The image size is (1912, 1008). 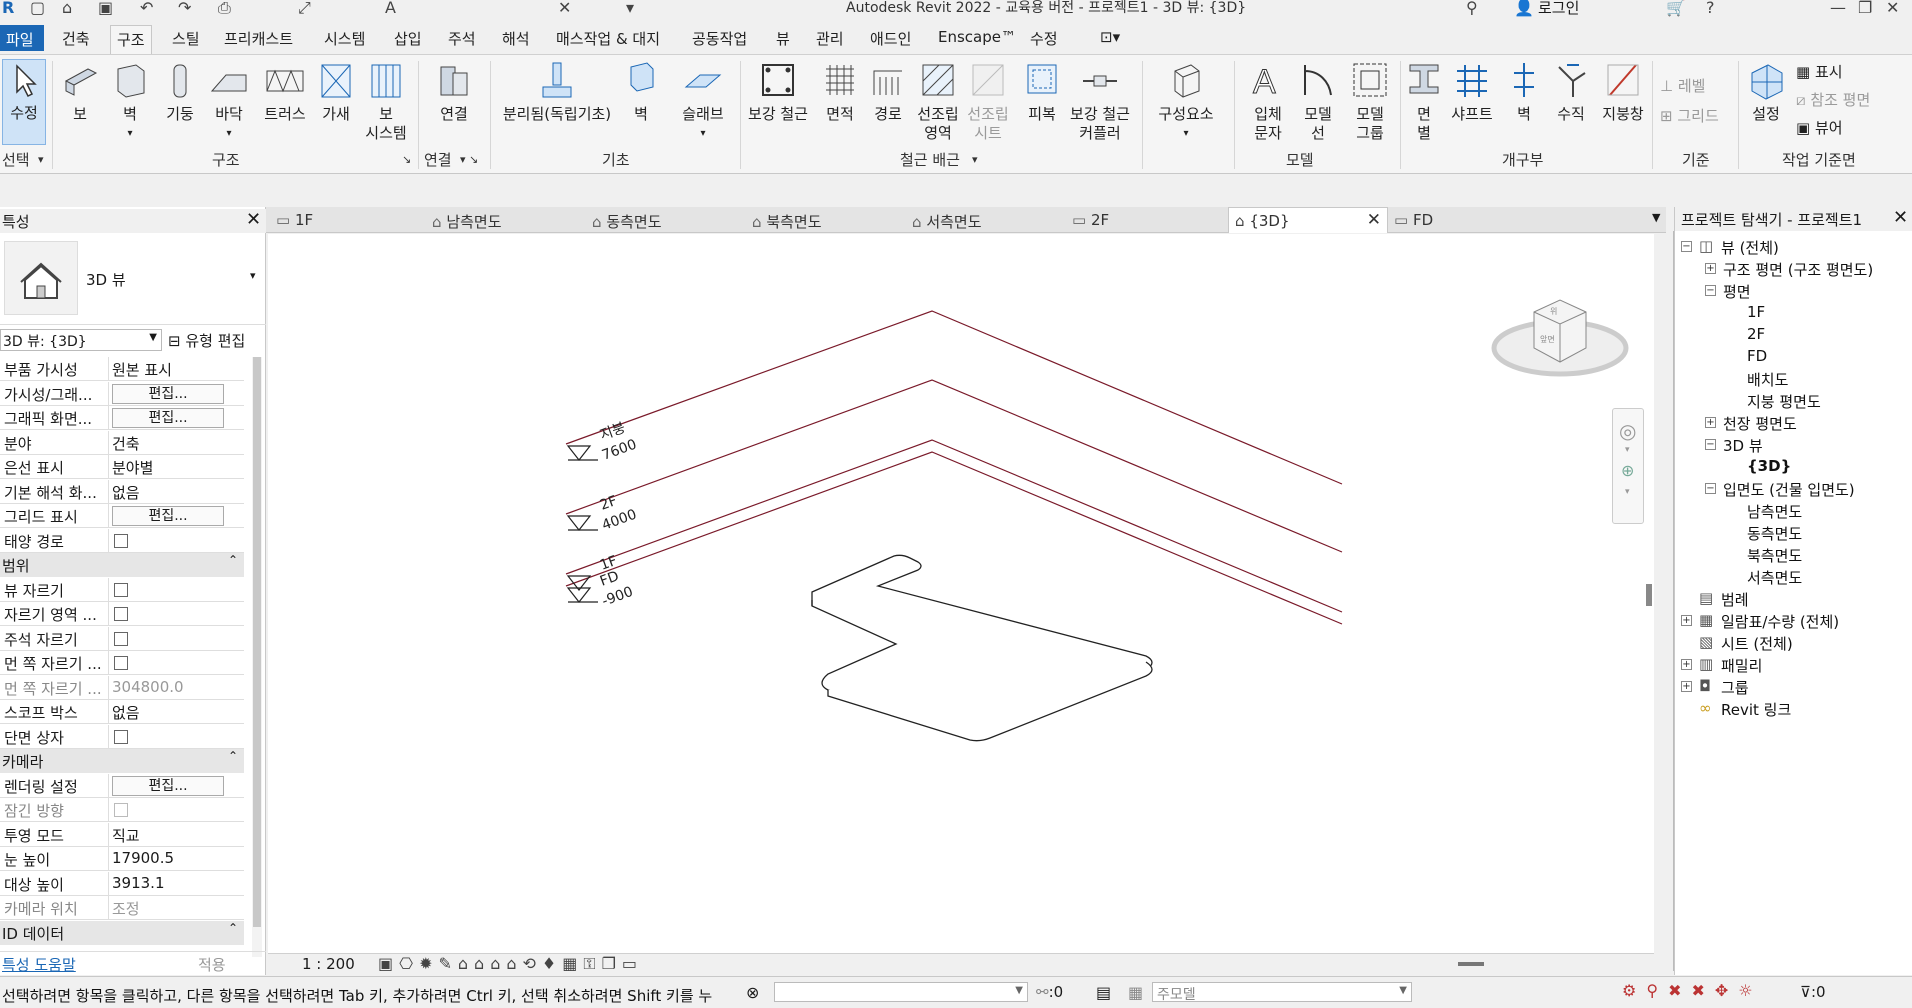 What do you see at coordinates (81, 340) in the screenshot?
I see `instance-dropdown: 3D 뷰: {3D} ▼` at bounding box center [81, 340].